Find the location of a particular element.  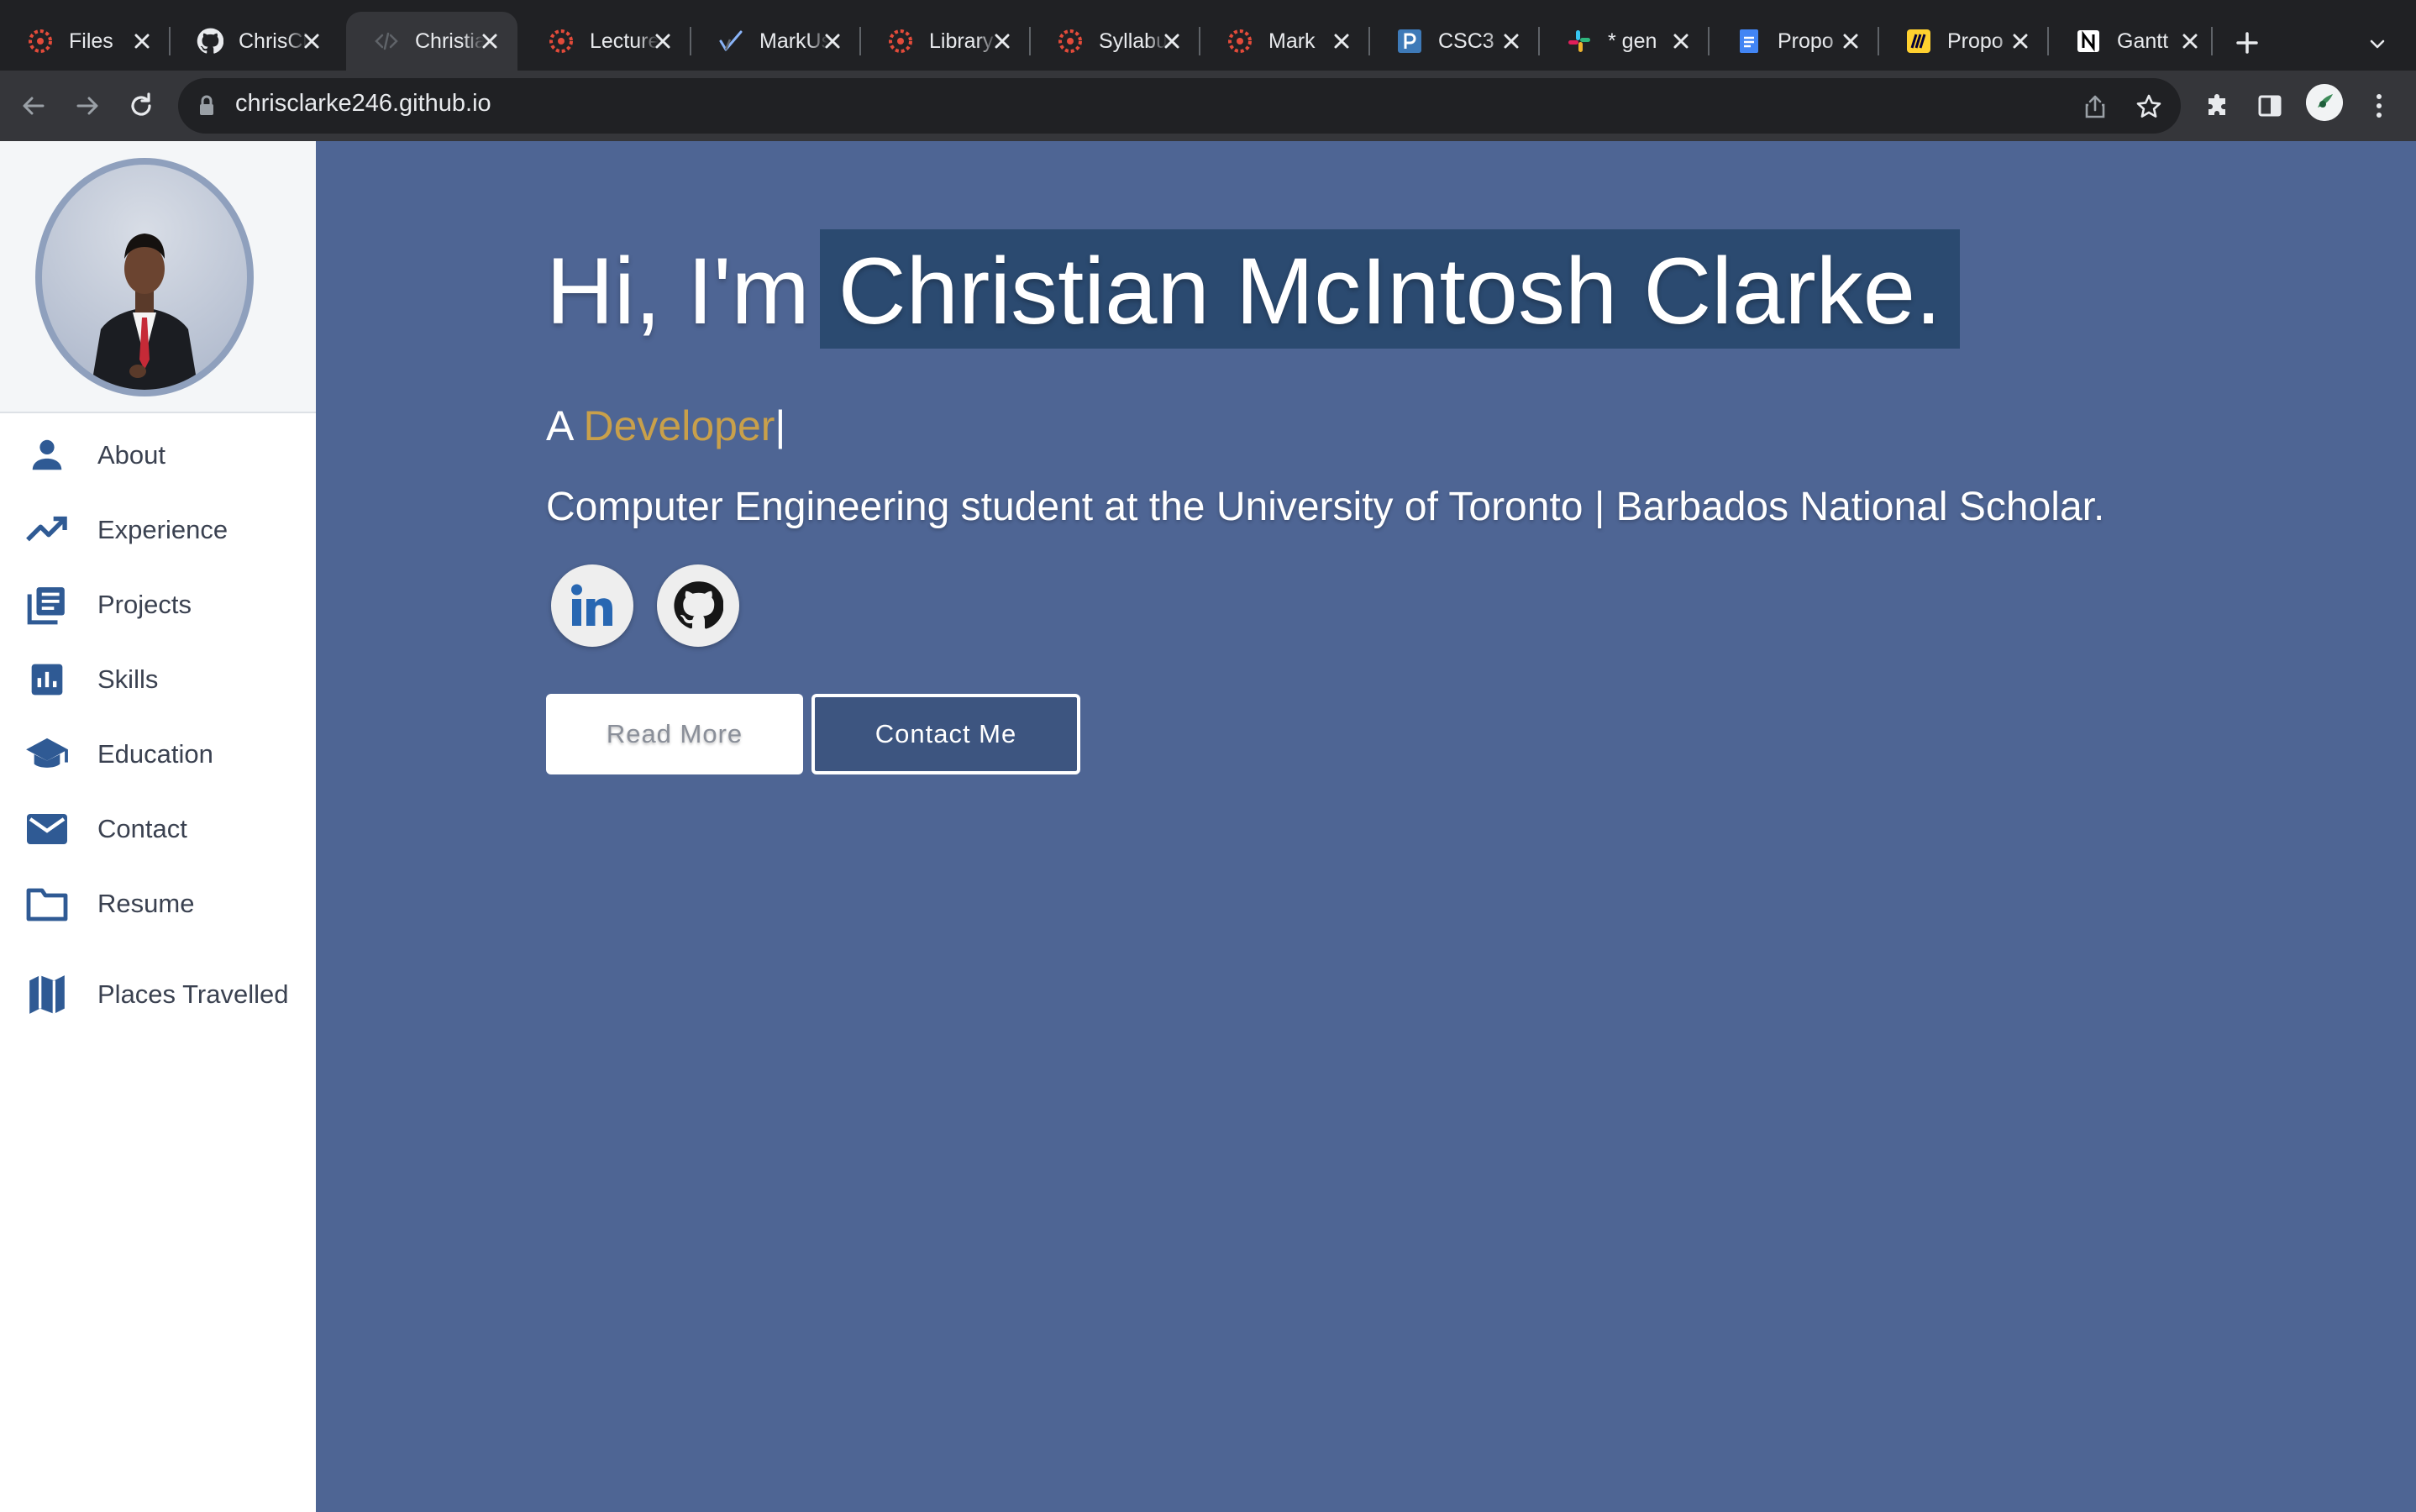

browser-tab: ChrisClarke is located at coordinates (254, 41).